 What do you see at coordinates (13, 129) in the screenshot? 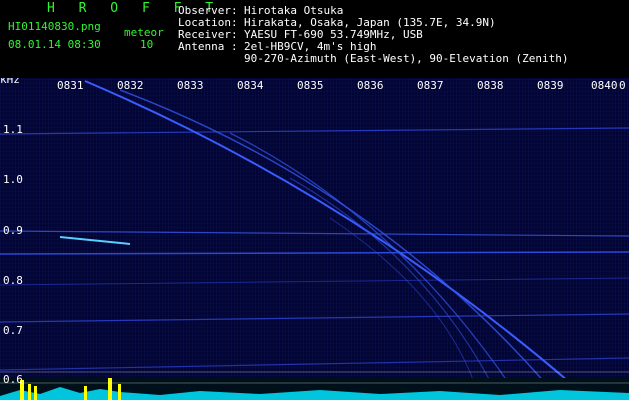
I see `y-tick-1-1: 1.1` at bounding box center [13, 129].